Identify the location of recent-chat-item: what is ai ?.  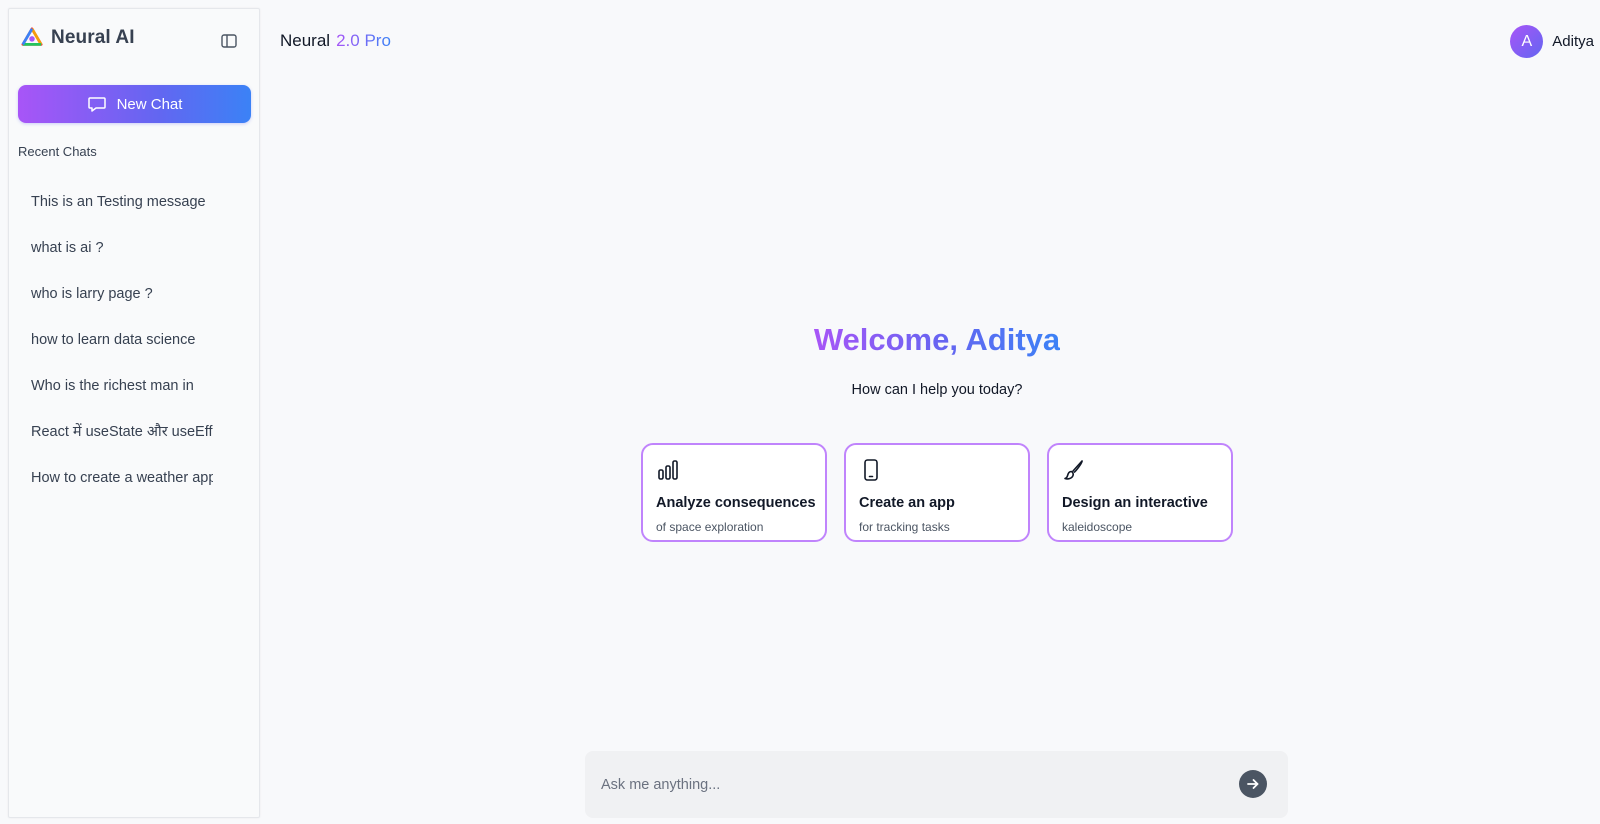
(122, 260).